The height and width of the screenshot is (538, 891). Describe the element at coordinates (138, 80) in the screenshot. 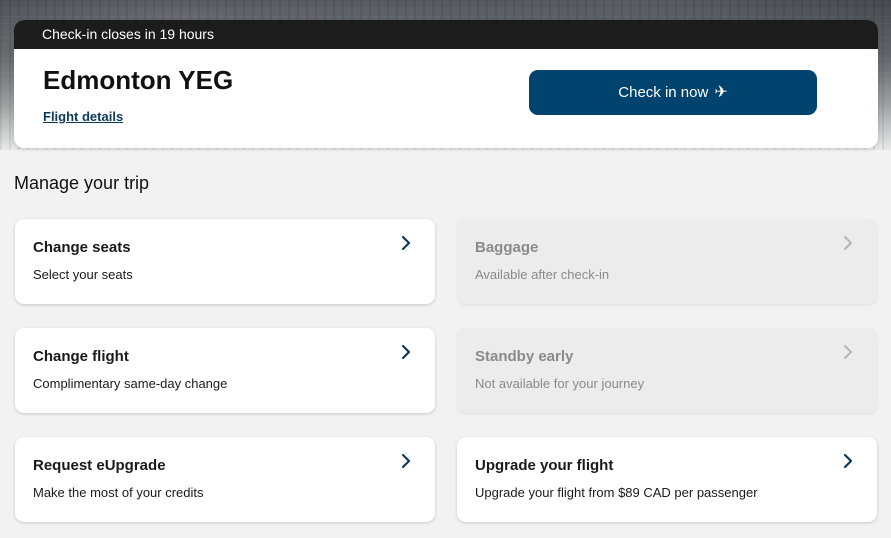

I see `destination-title: Edmonton YEG` at that location.